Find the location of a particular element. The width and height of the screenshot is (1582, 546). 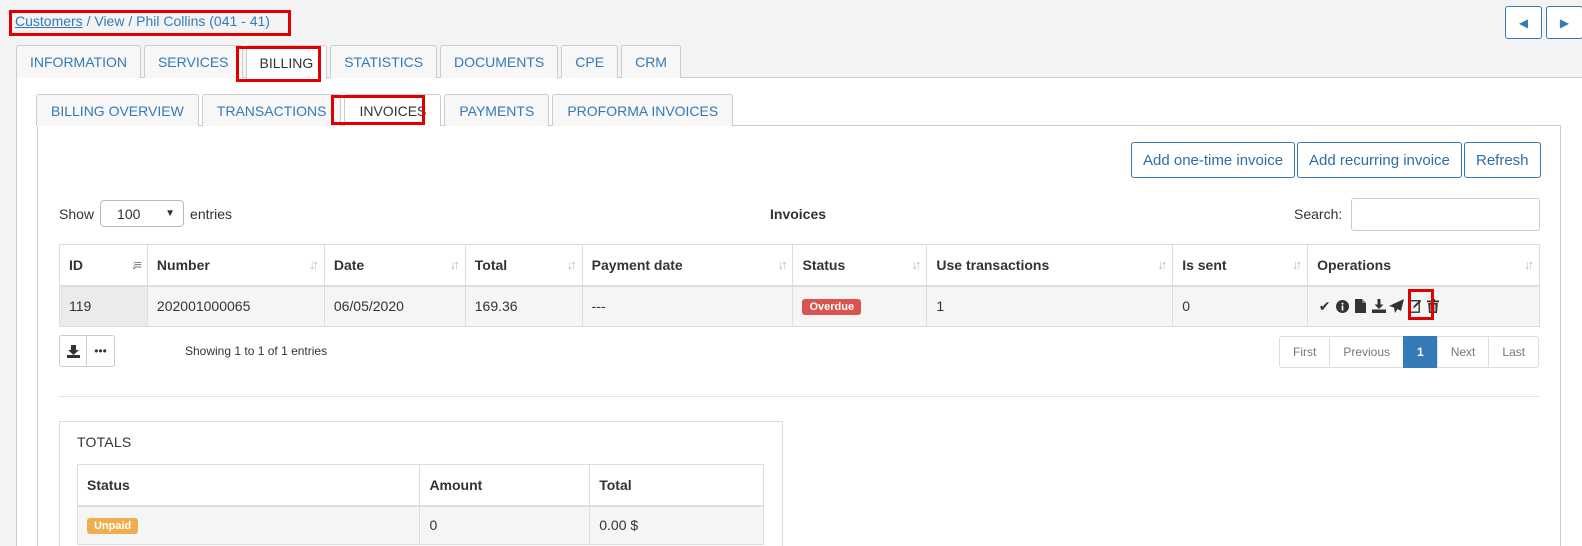

cell-status: Overdue is located at coordinates (860, 306).